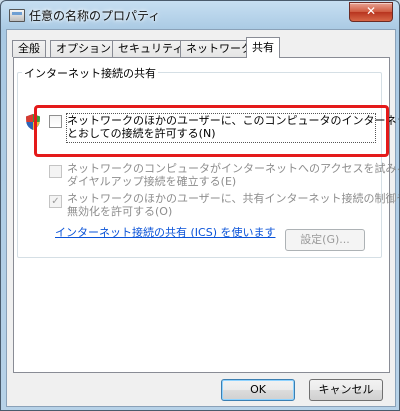 This screenshot has height=411, width=400. Describe the element at coordinates (120, 211) in the screenshot. I see `allow-control-label-line2: 無効化を許可する(O)` at that location.